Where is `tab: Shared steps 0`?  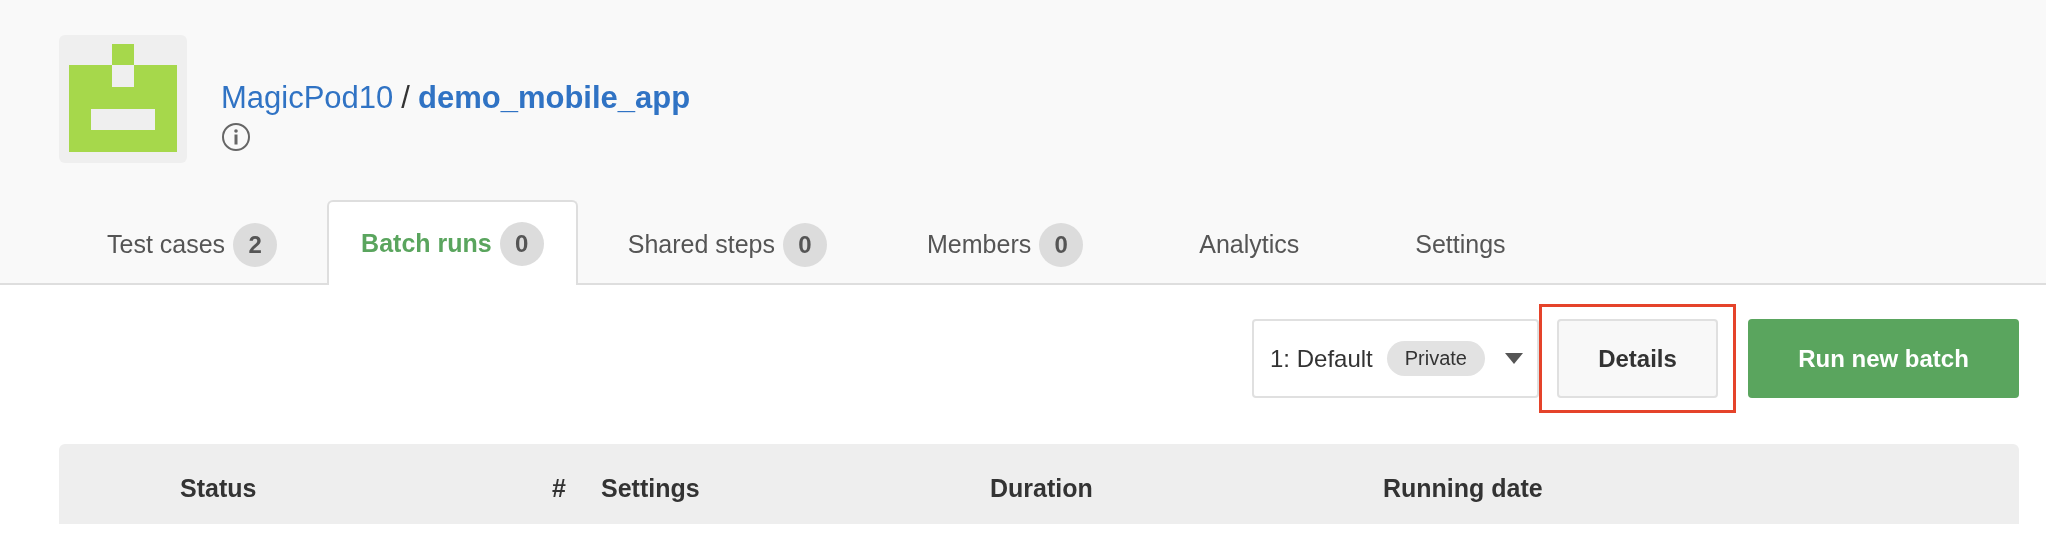 tab: Shared steps 0 is located at coordinates (727, 243).